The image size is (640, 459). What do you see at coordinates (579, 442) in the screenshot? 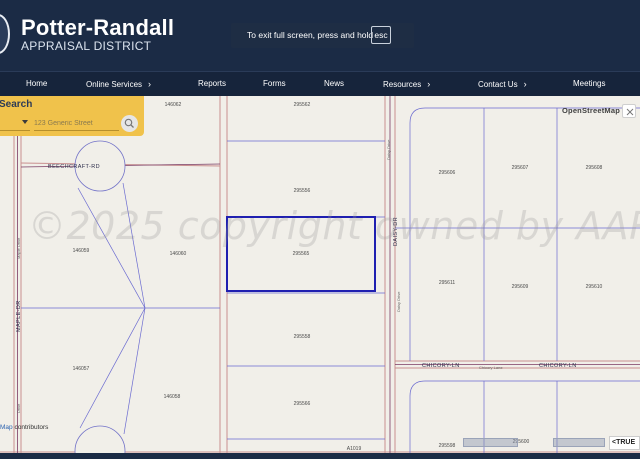
I see `scale-bar-right` at bounding box center [579, 442].